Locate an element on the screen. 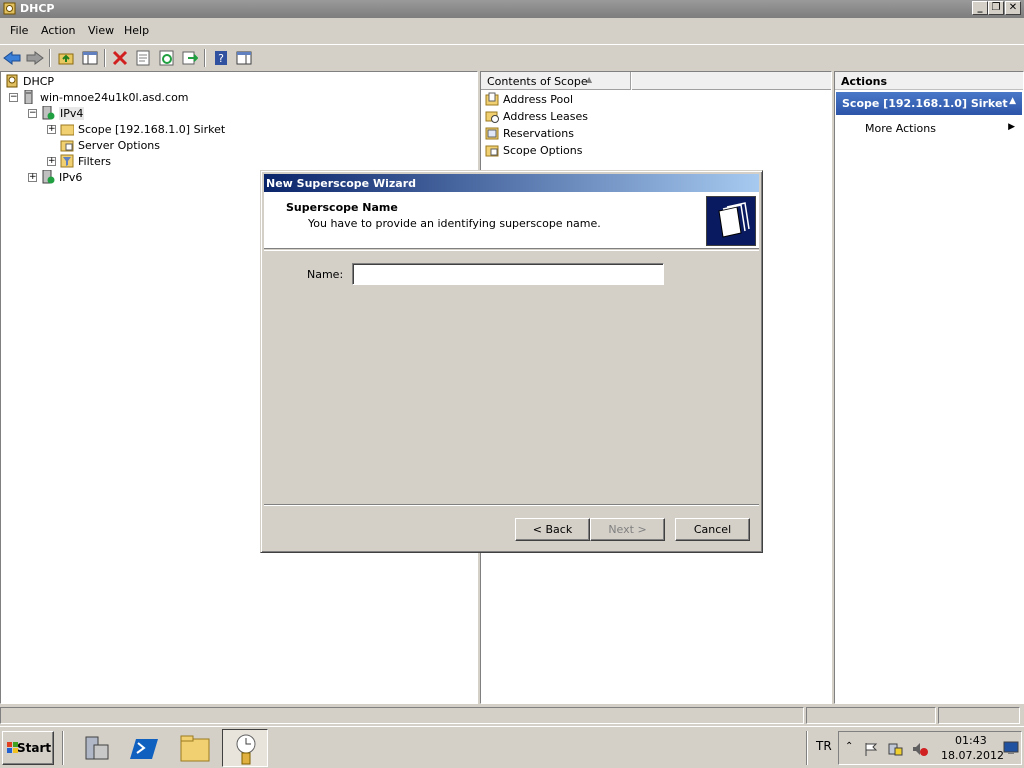 Image resolution: width=1024 pixels, height=768 pixels. toolbar: ? is located at coordinates (512, 57).